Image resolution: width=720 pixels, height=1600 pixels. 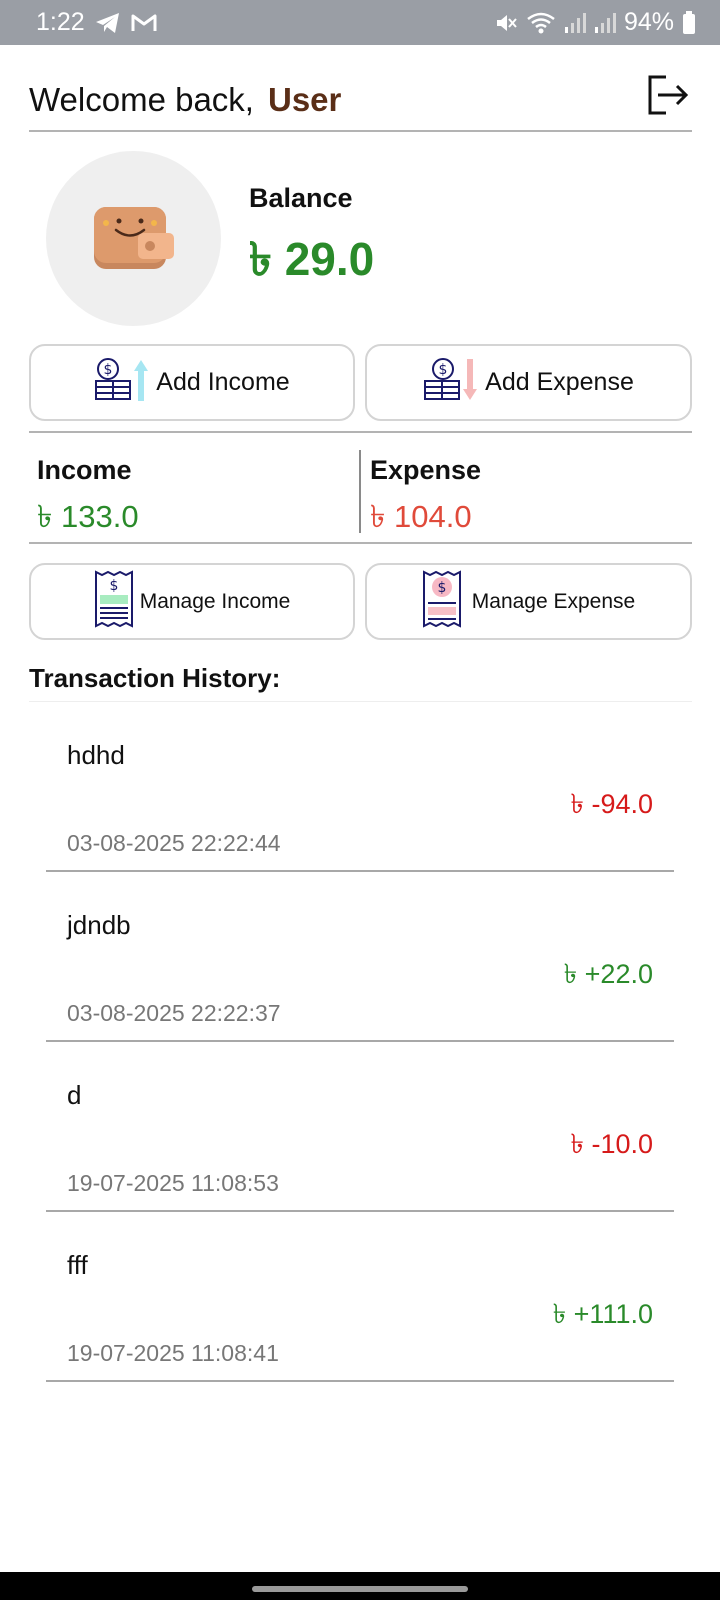 What do you see at coordinates (360, 491) in the screenshot?
I see `summary-divider` at bounding box center [360, 491].